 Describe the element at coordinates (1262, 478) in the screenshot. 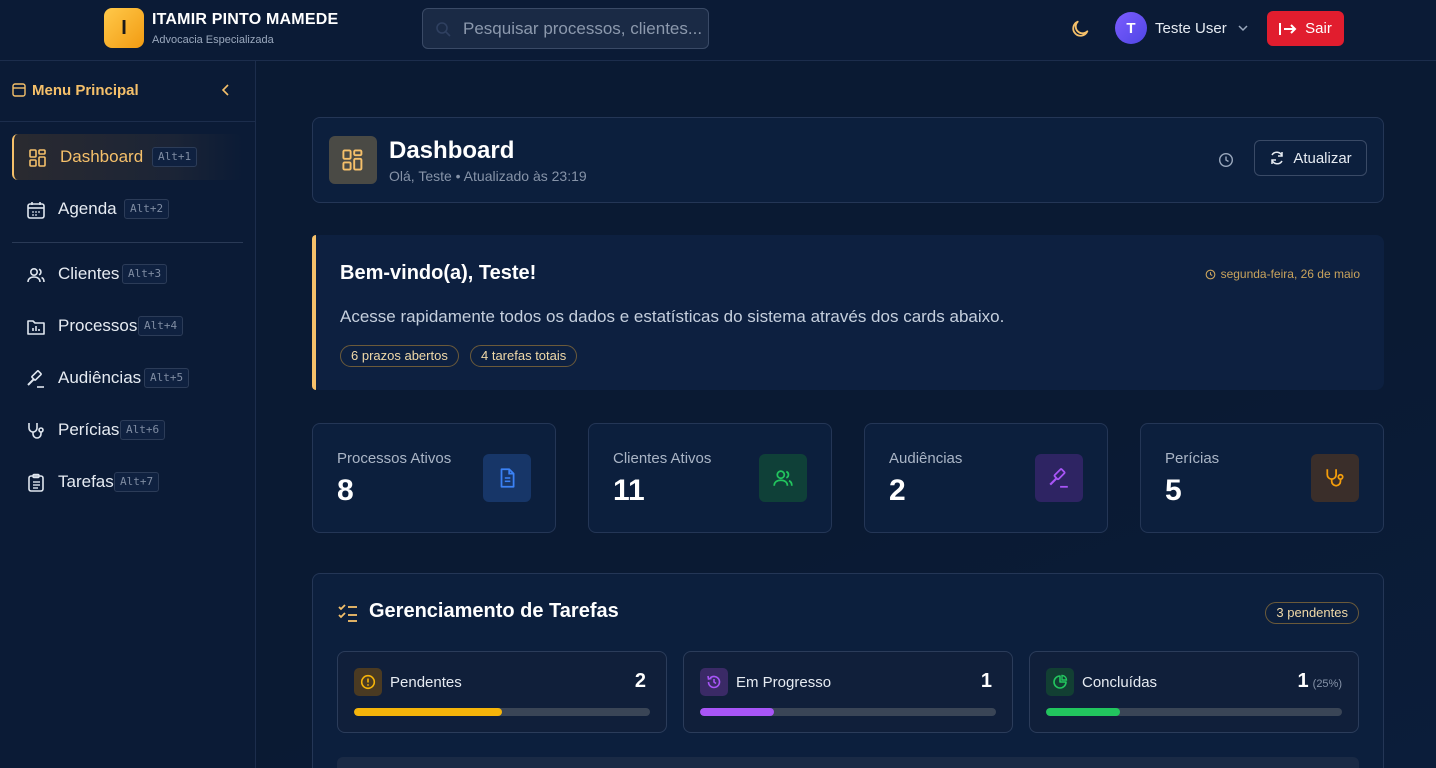

I see `stat-card-pericias: Perícias 5` at that location.